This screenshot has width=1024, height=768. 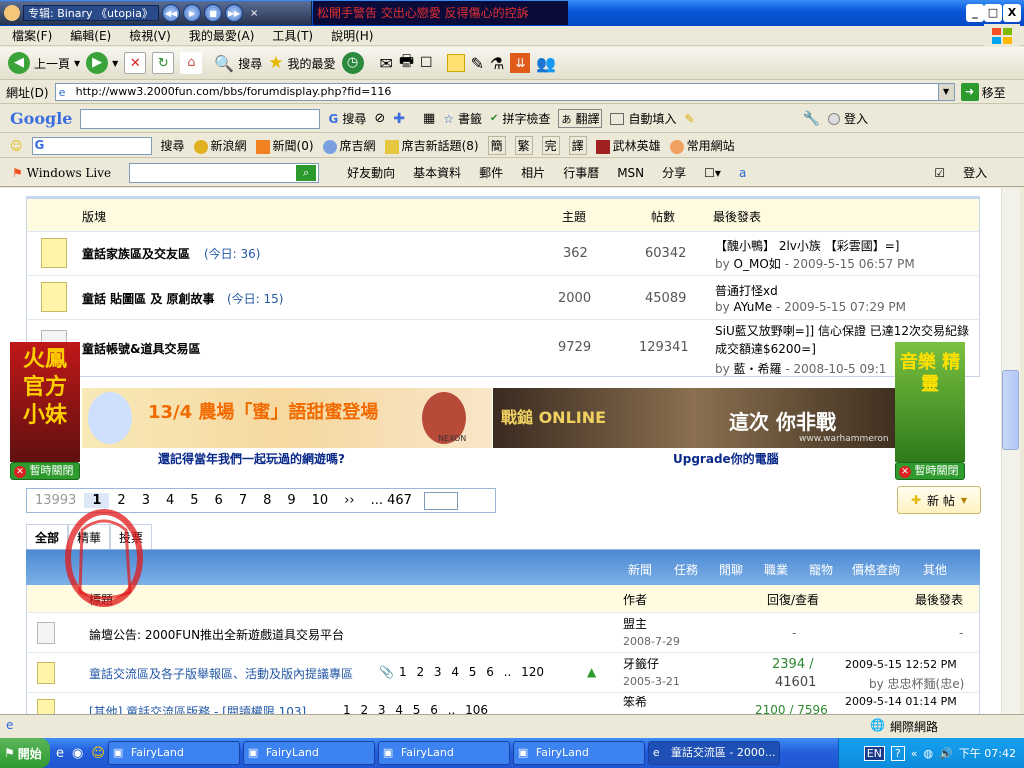 I want to click on minimize-button: _, so click(x=975, y=13).